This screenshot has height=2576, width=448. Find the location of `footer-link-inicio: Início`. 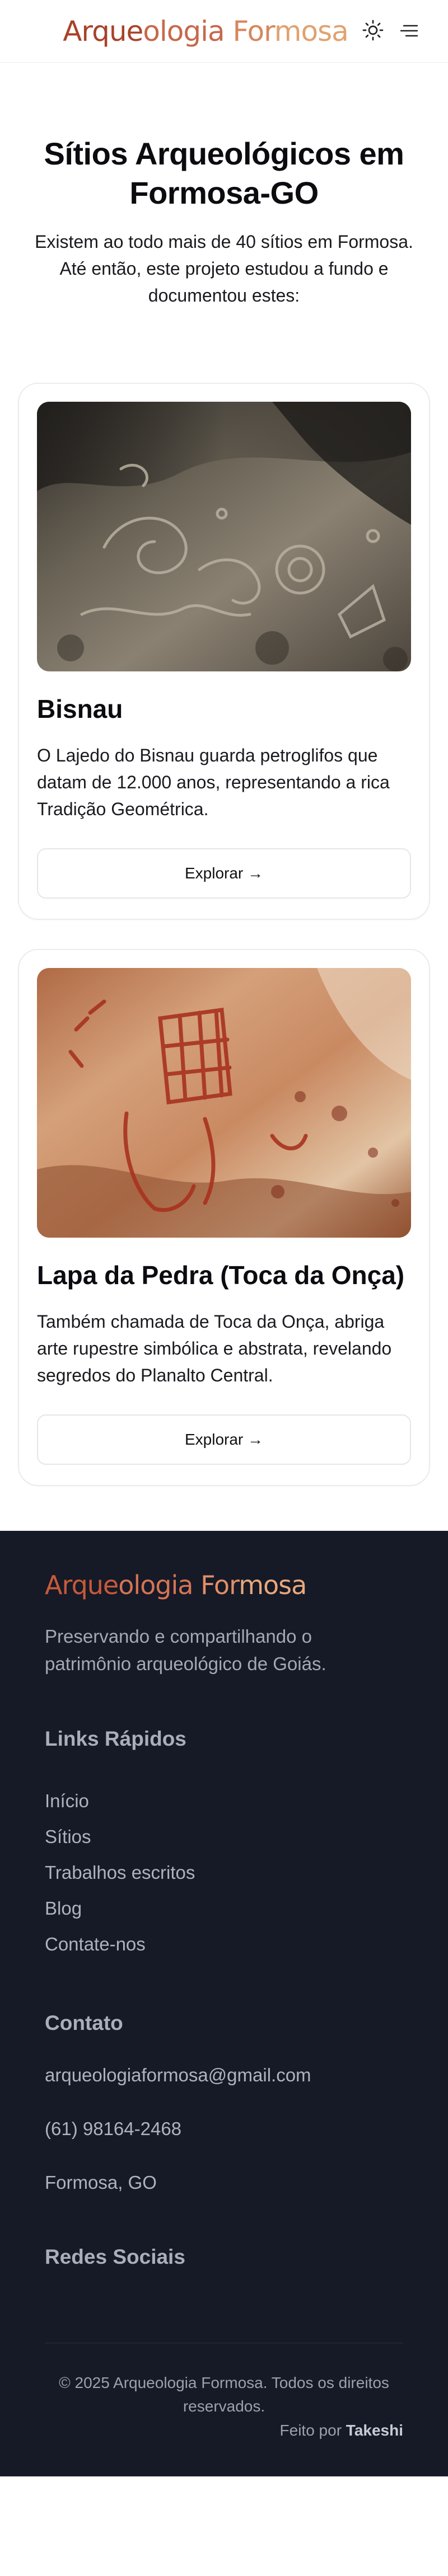

footer-link-inicio: Início is located at coordinates (224, 1801).